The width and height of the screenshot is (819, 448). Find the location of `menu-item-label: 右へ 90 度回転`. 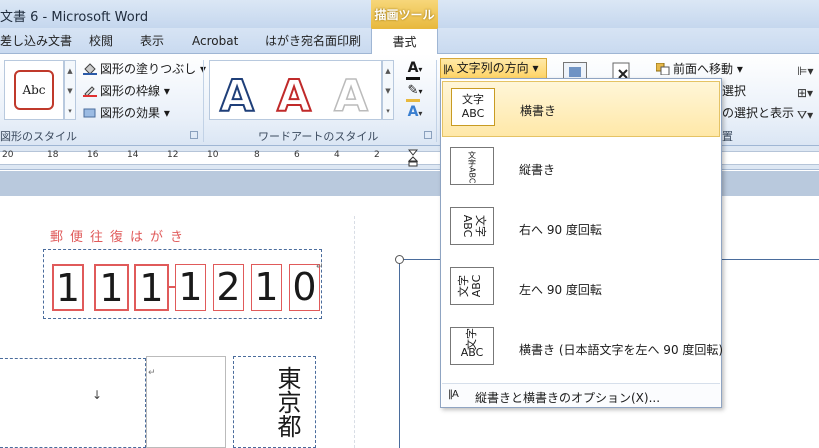

menu-item-label: 右へ 90 度回転 is located at coordinates (560, 230).